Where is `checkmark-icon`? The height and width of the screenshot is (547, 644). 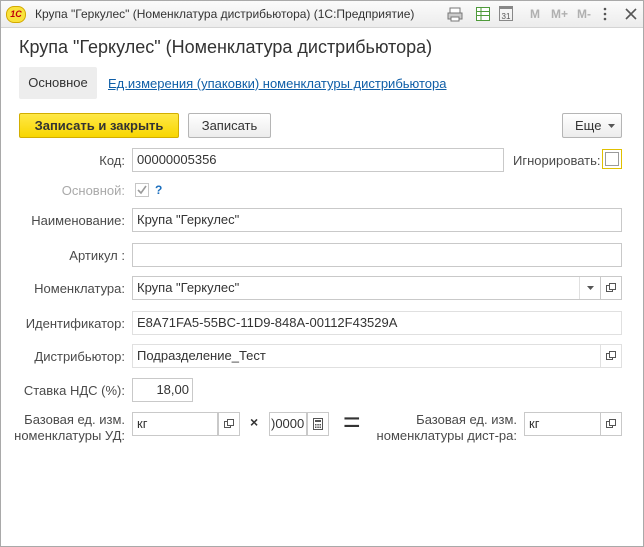
checkmark-icon is located at coordinates (142, 190).